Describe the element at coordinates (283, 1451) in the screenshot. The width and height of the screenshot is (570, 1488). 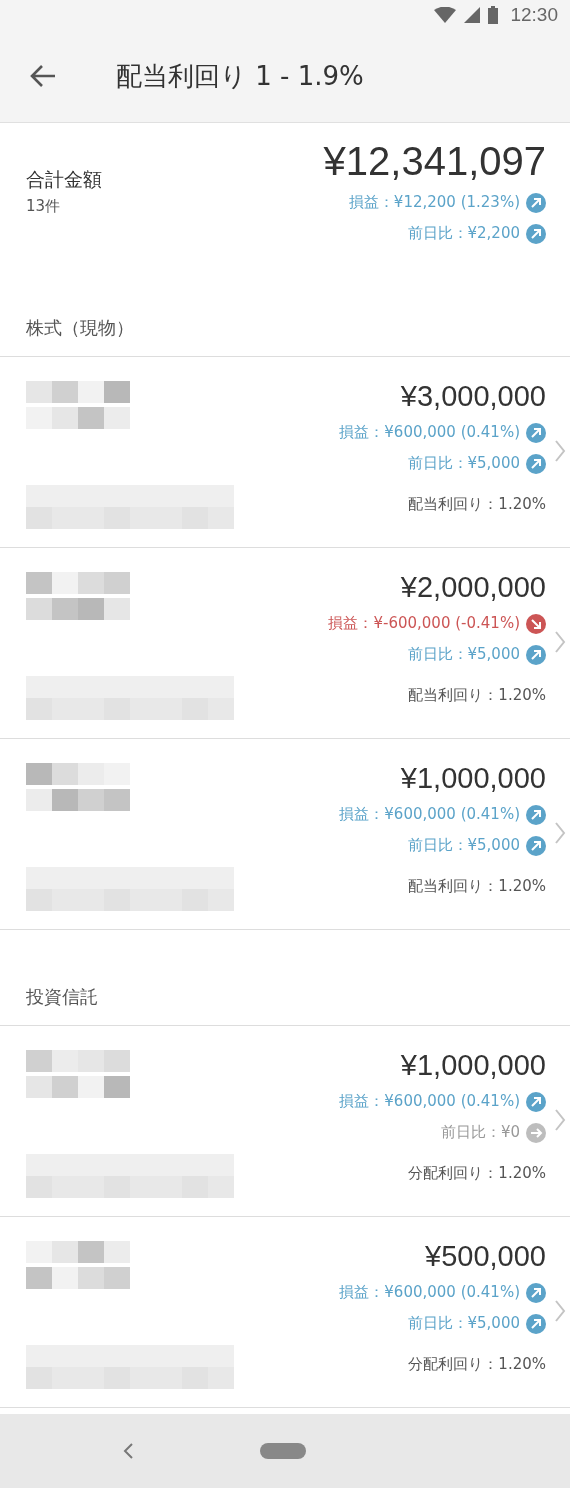
I see `home-pill` at that location.